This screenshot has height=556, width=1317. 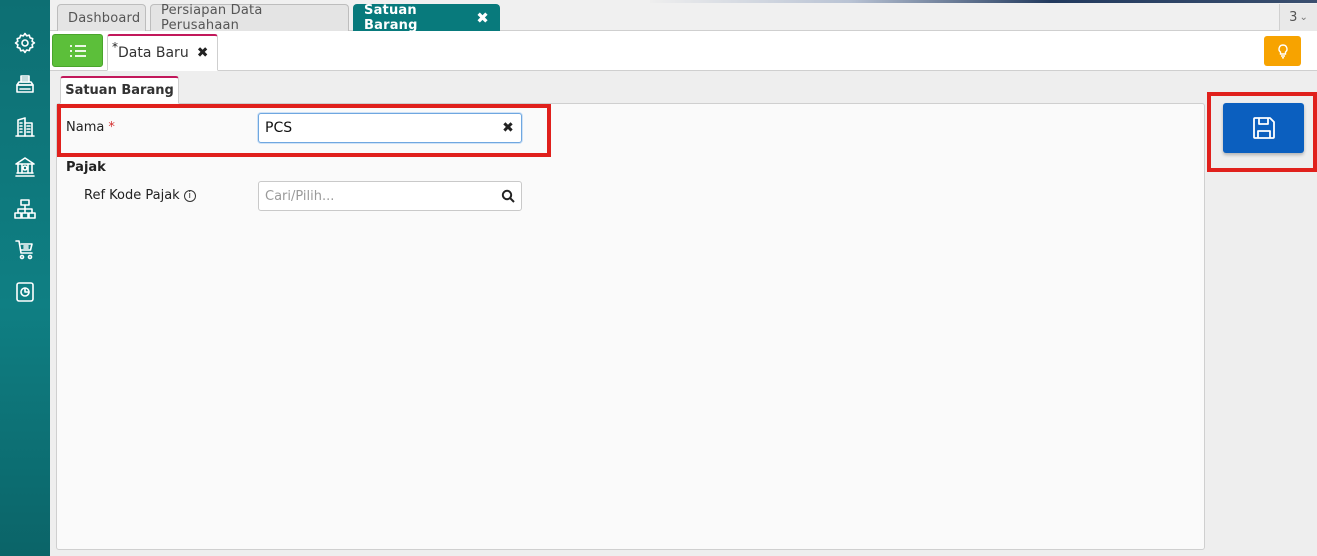 I want to click on lightbulb-icon, so click(x=1282, y=51).